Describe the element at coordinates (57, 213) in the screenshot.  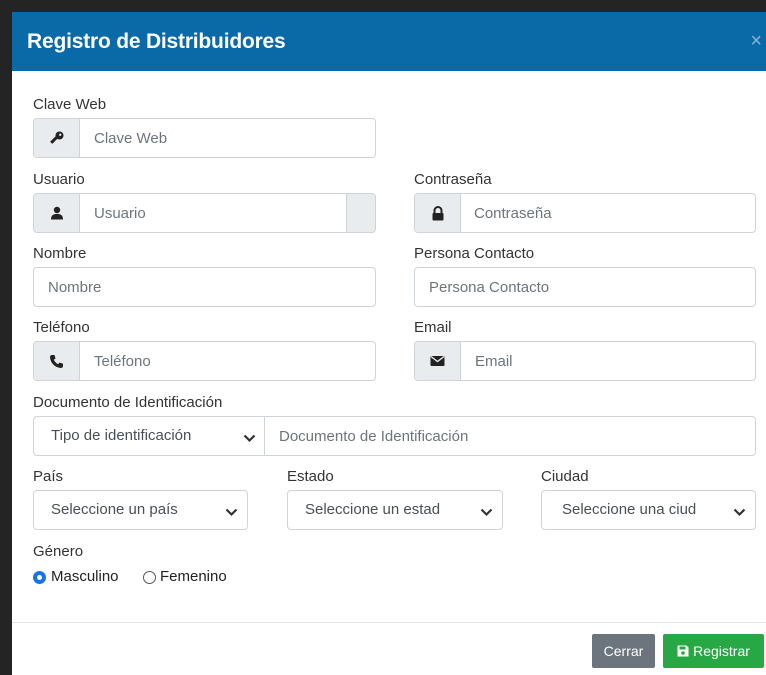
I see `user-icon` at that location.